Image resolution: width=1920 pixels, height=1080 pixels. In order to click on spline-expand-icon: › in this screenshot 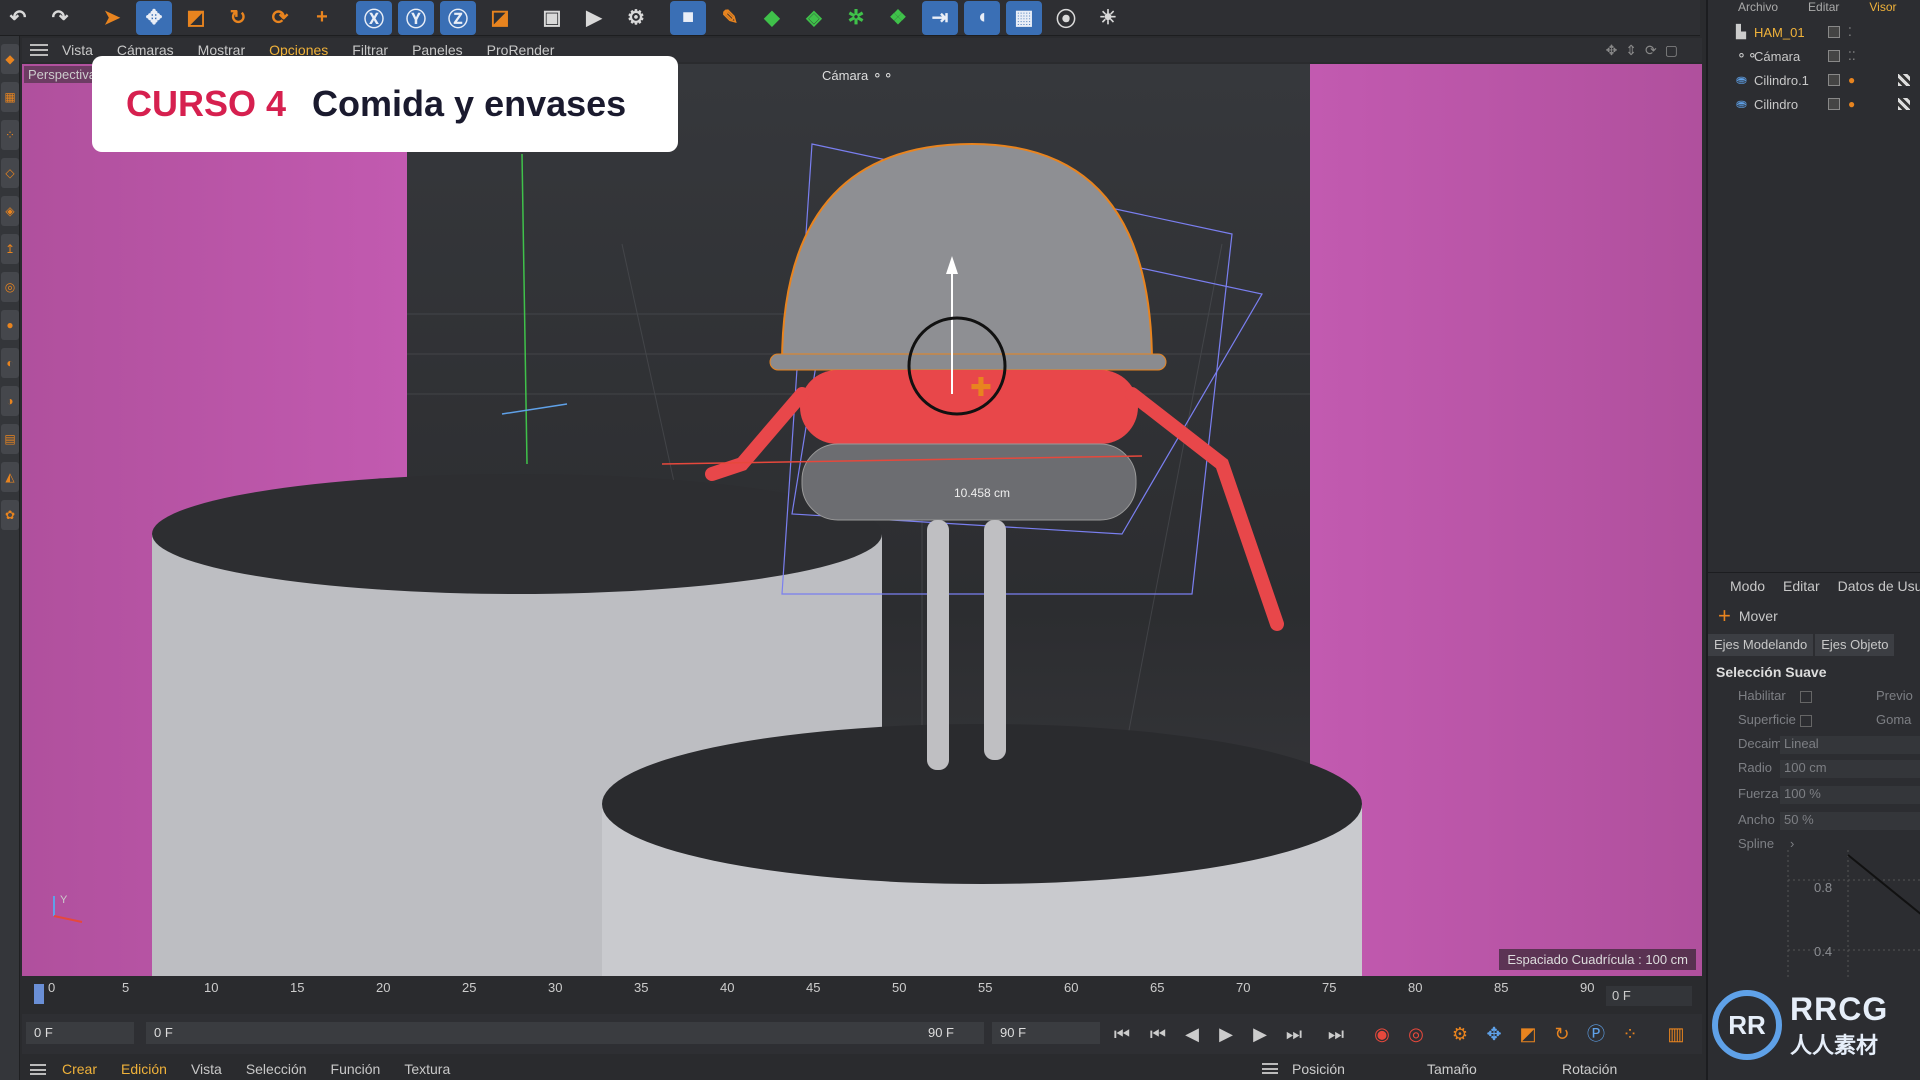, I will do `click(1792, 843)`.